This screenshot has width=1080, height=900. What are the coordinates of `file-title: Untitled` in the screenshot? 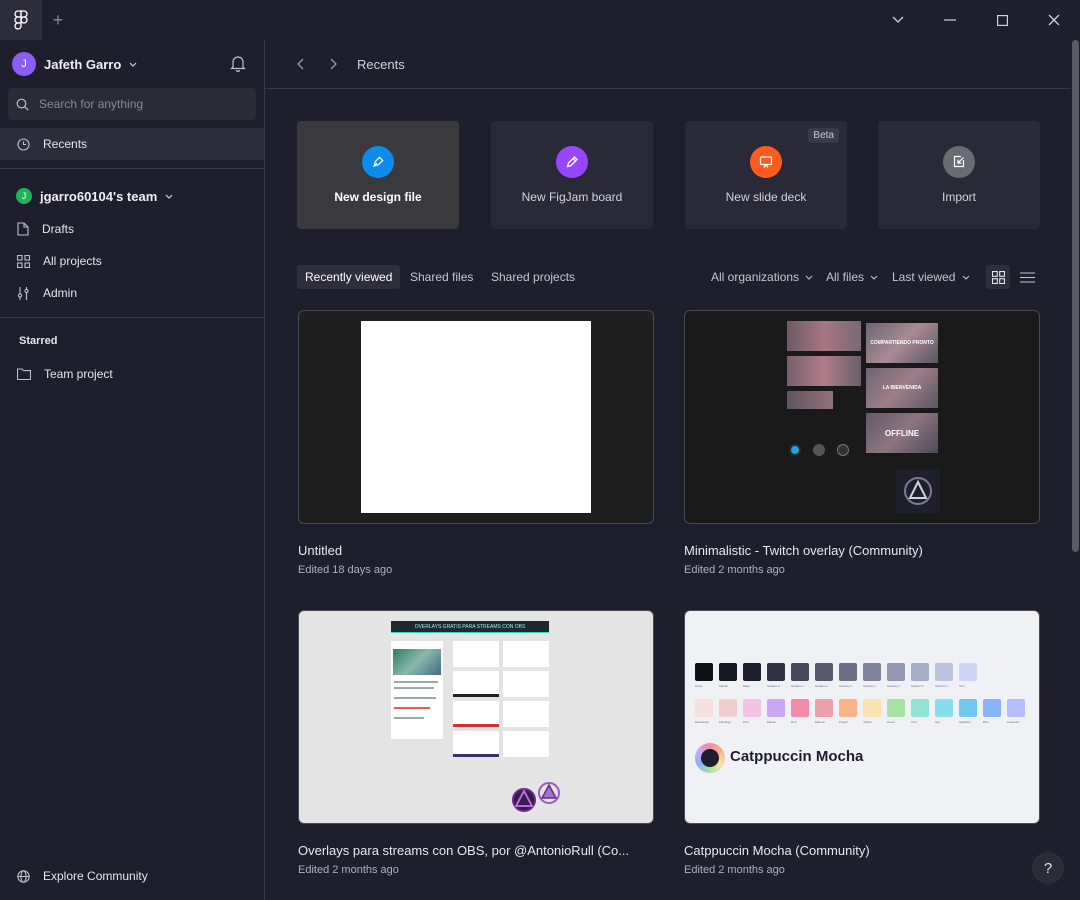 It's located at (320, 550).